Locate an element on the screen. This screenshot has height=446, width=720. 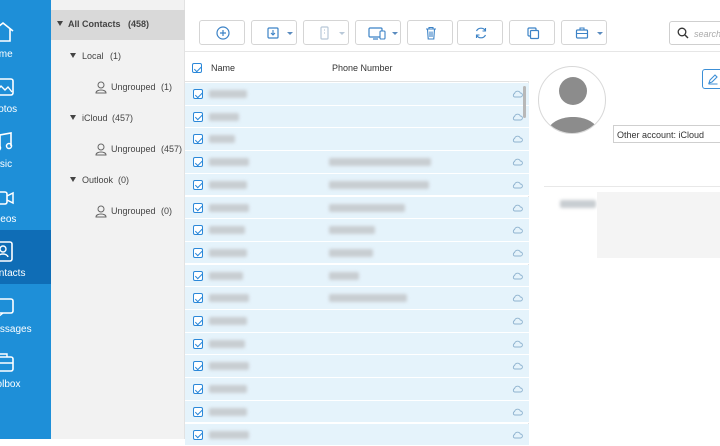
tree-subgroup-local-ungrouped: Ungrouped (1) is located at coordinates (118, 88).